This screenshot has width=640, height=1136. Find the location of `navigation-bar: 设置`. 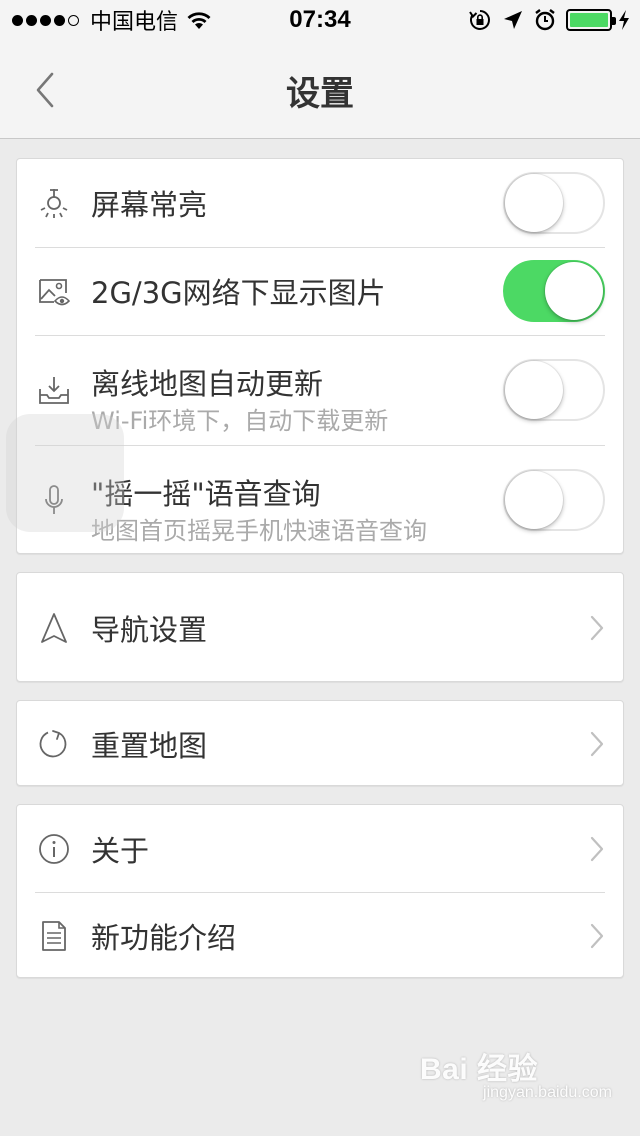

navigation-bar: 设置 is located at coordinates (320, 89).